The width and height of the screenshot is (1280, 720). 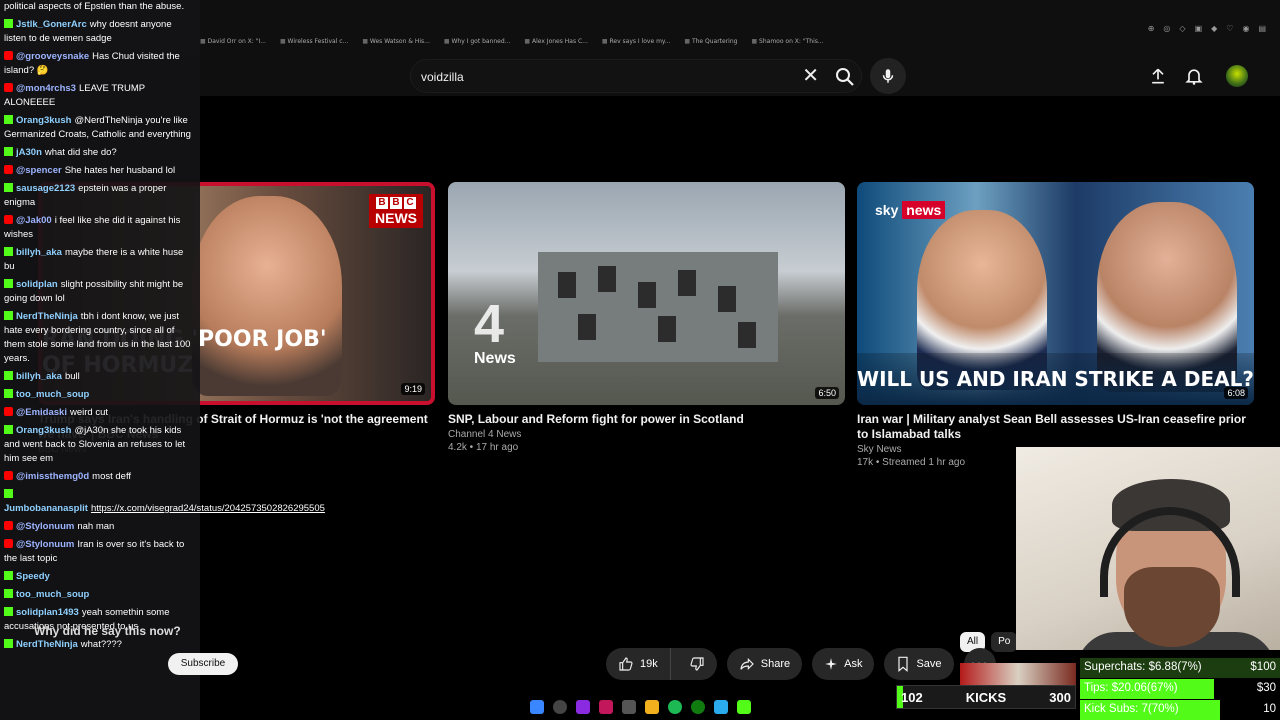 I want to click on xbox-icon, so click(x=698, y=707).